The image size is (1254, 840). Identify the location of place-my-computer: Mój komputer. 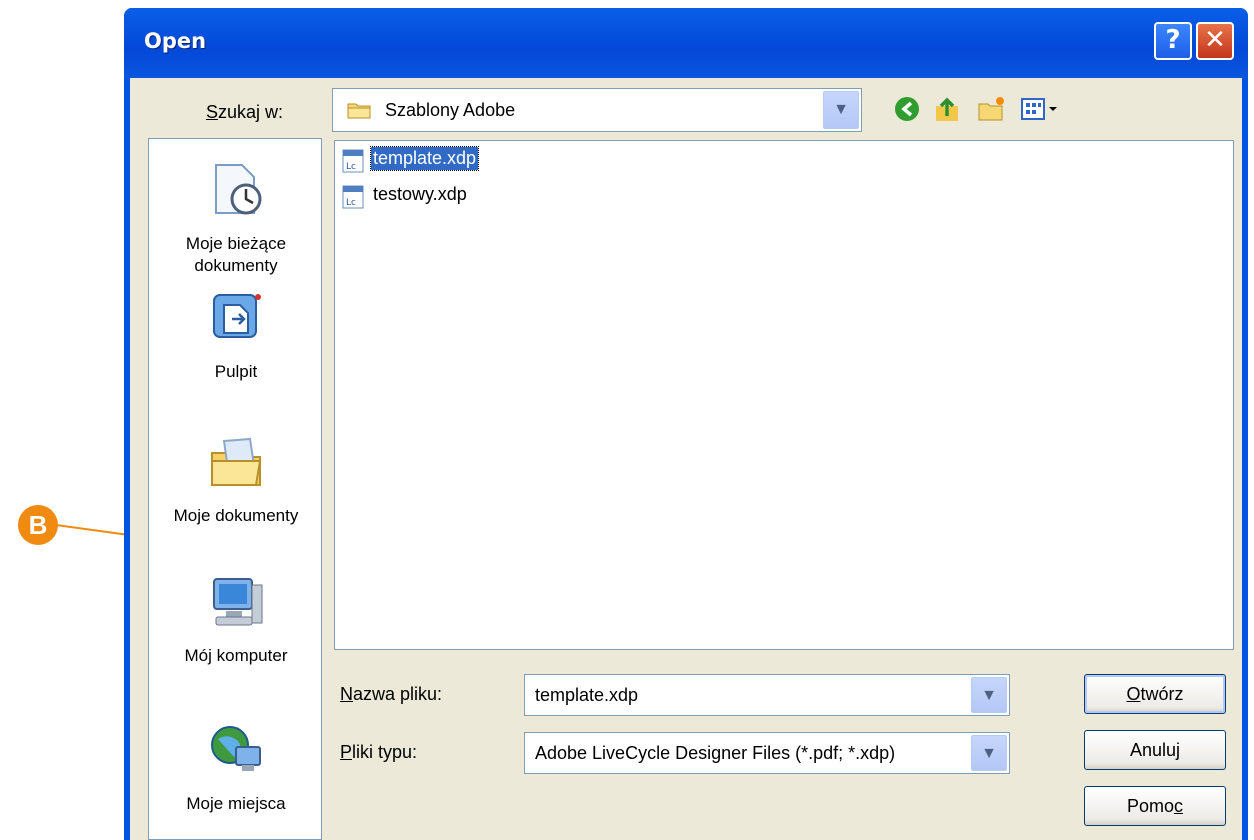
(235, 619).